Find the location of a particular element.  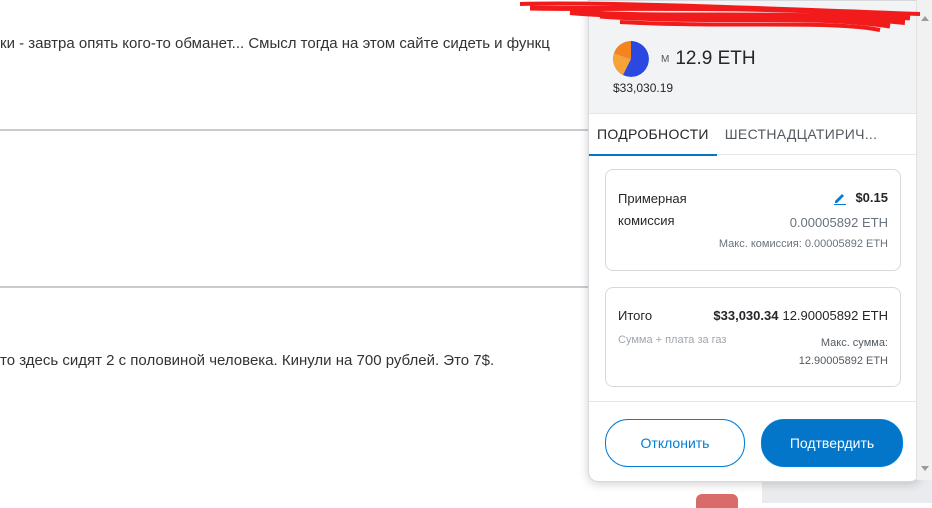

identicon-icon is located at coordinates (631, 59).